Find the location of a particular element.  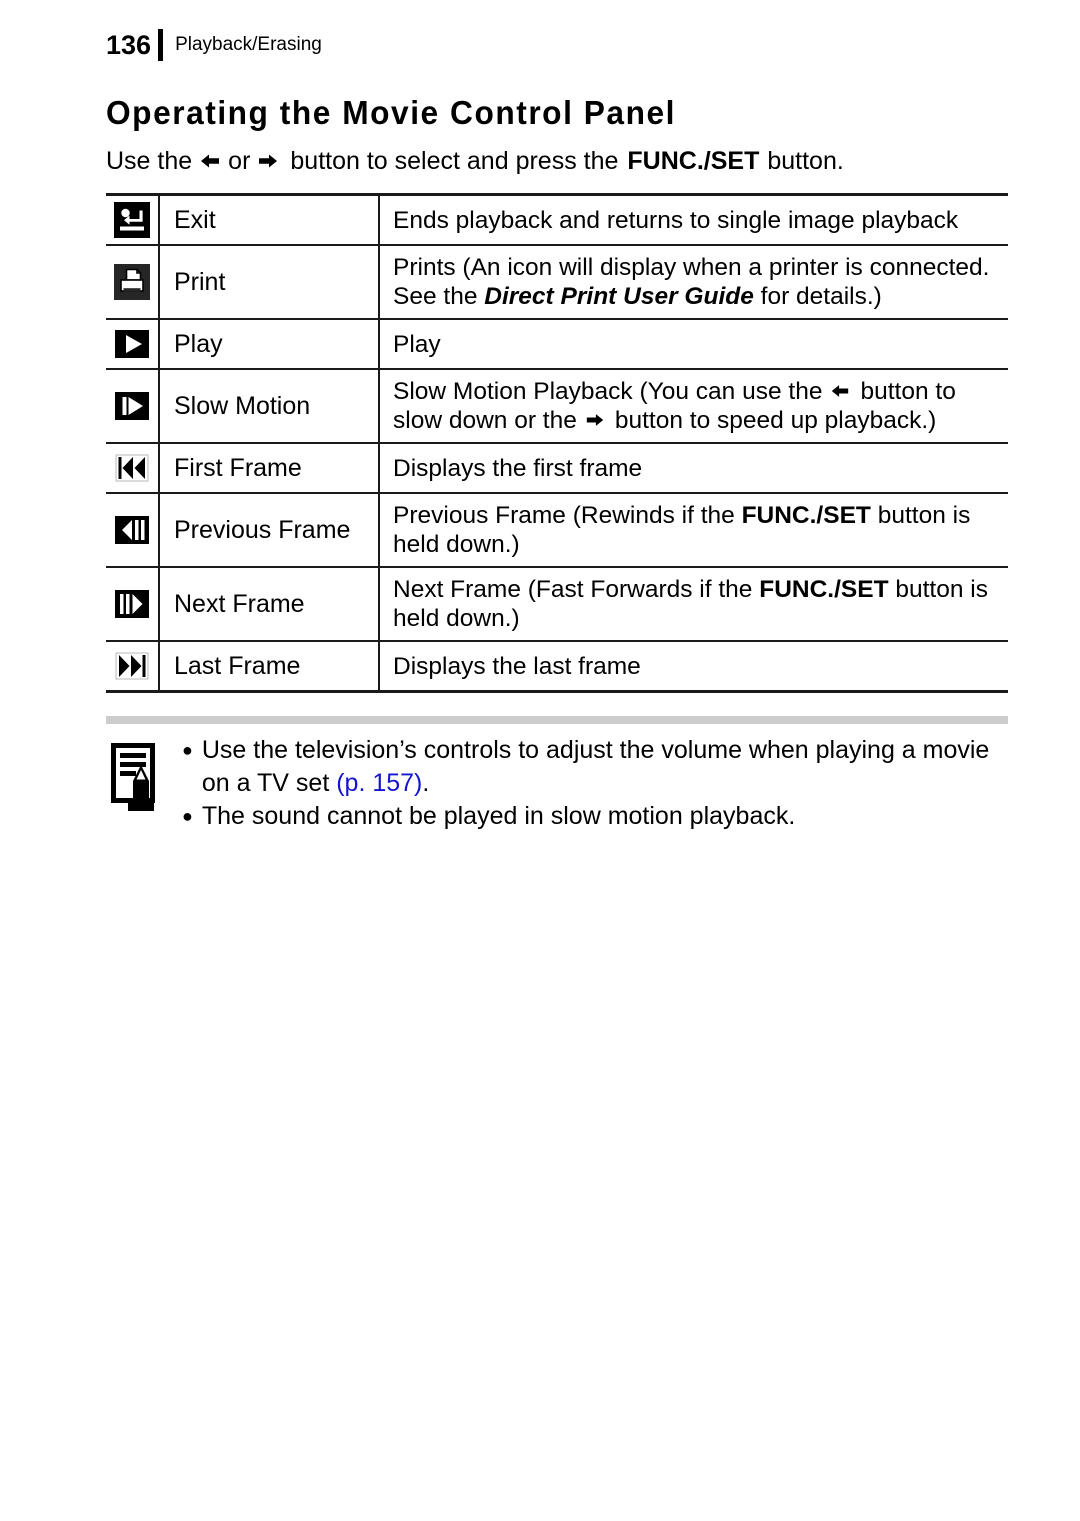

print-desc-guide: Direct Print User Guide is located at coordinates (619, 296).